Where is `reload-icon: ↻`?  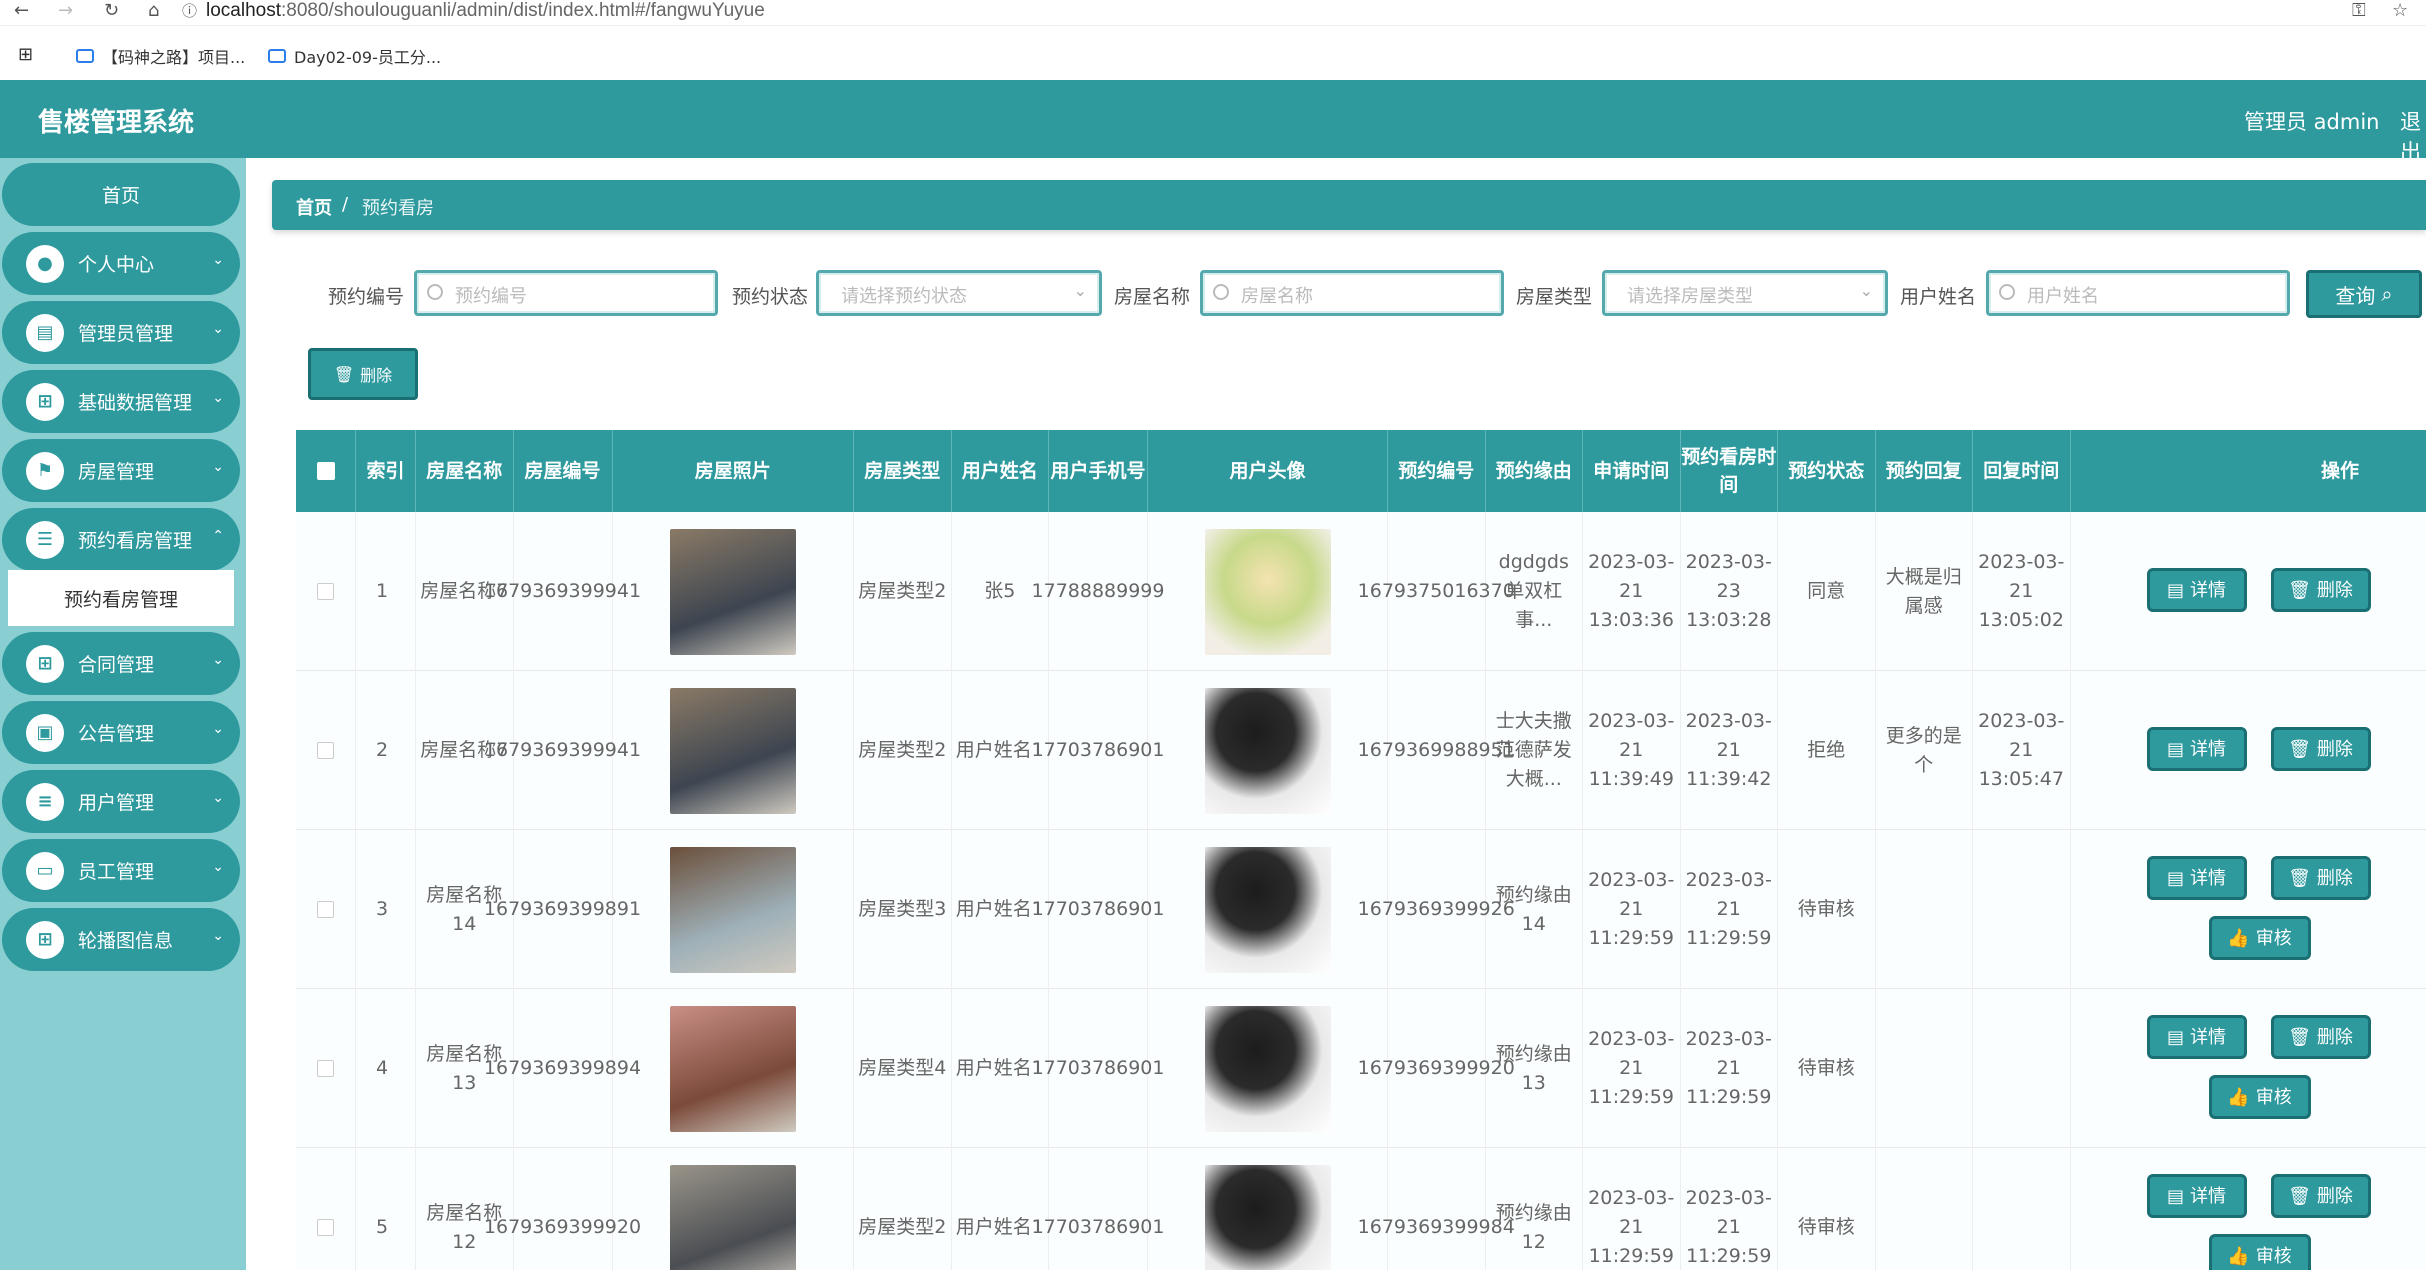 reload-icon: ↻ is located at coordinates (111, 11).